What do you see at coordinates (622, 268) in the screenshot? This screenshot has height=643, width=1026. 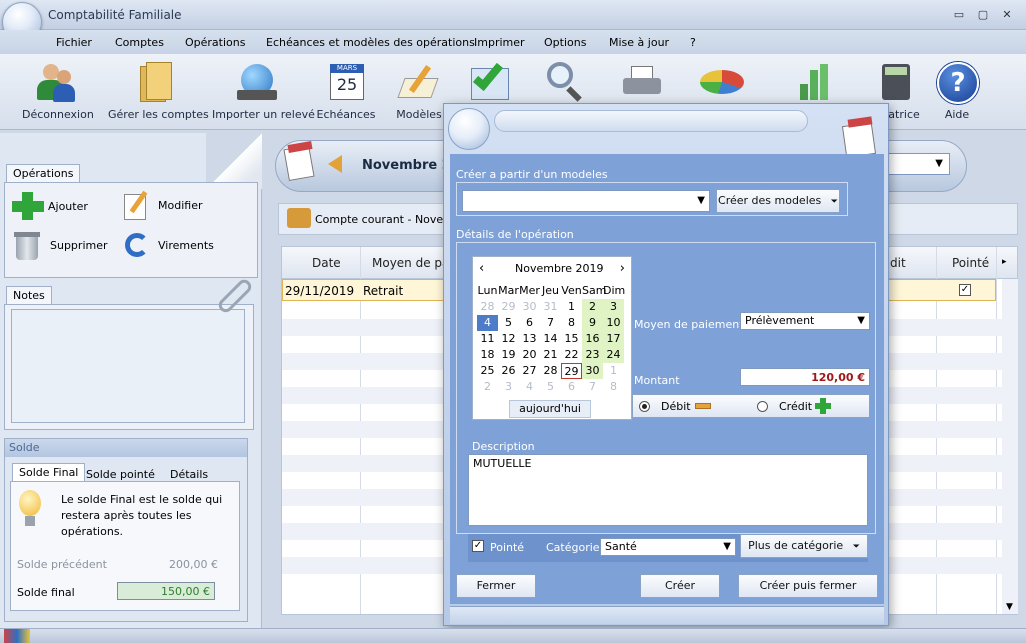 I see `next-month-button: ›` at bounding box center [622, 268].